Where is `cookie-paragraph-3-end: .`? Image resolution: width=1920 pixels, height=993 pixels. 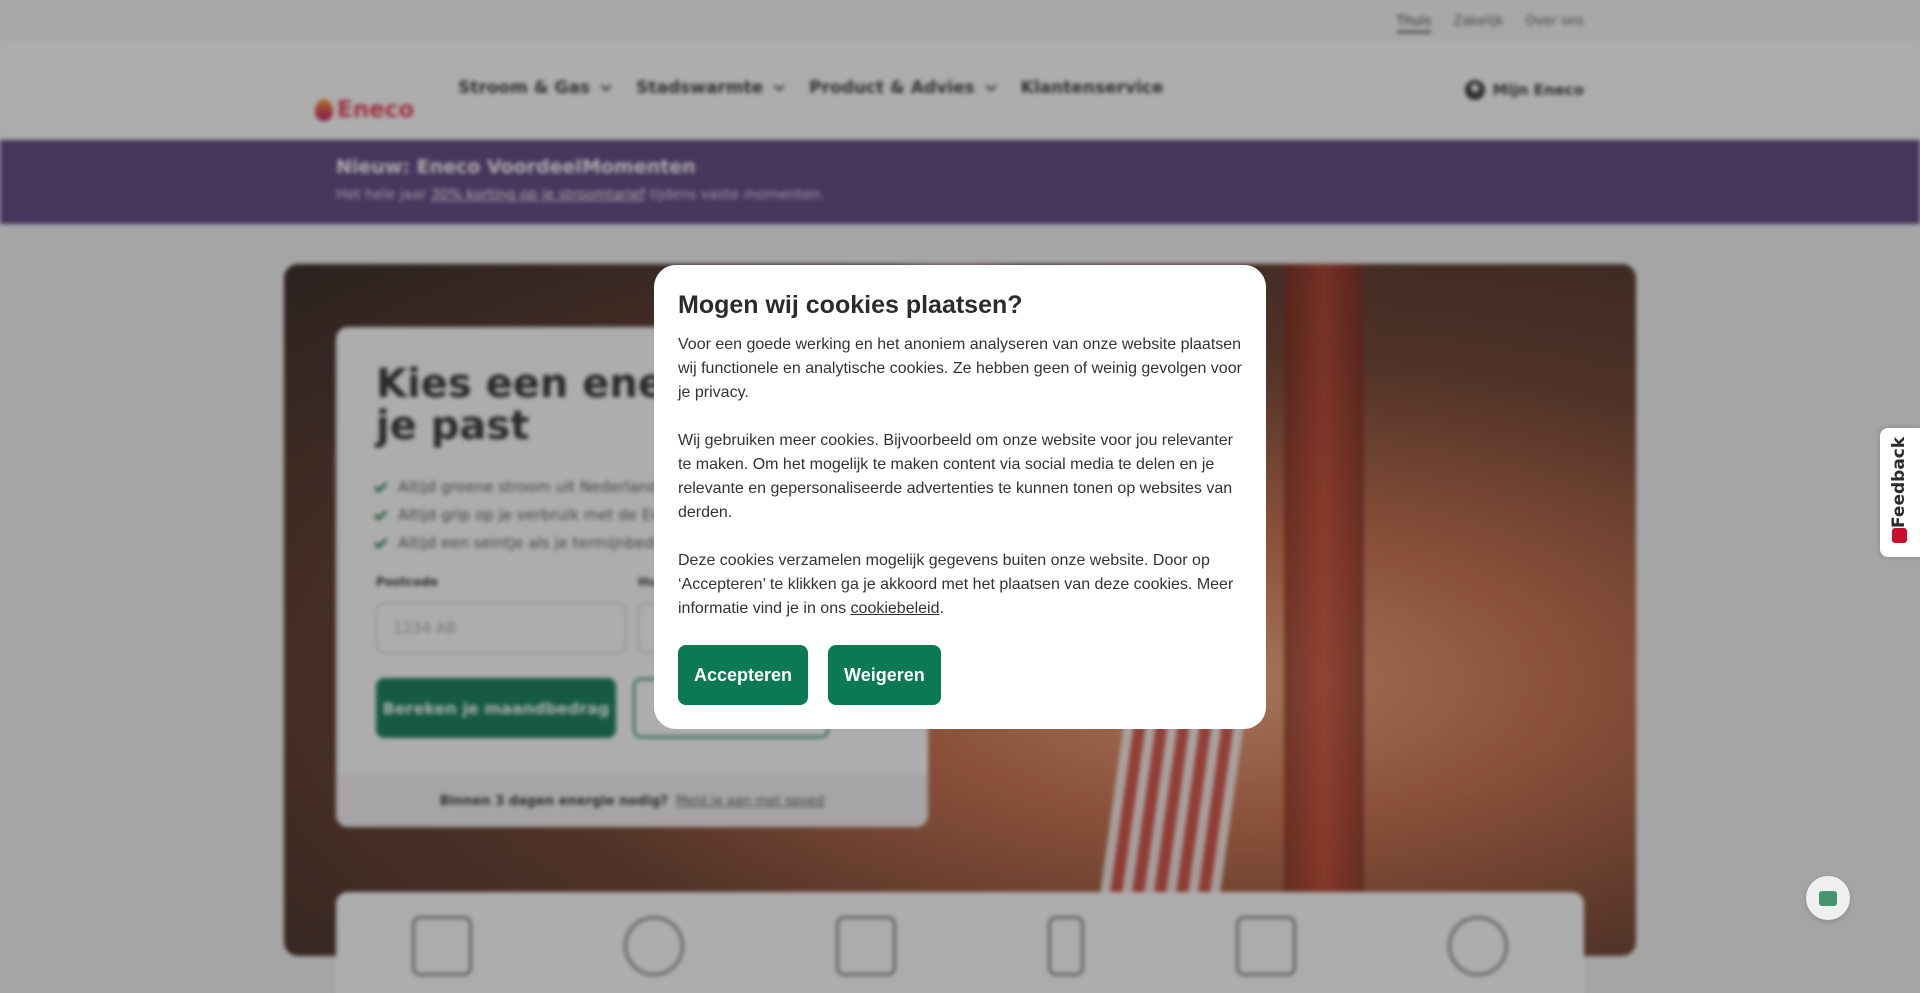 cookie-paragraph-3-end: . is located at coordinates (941, 608).